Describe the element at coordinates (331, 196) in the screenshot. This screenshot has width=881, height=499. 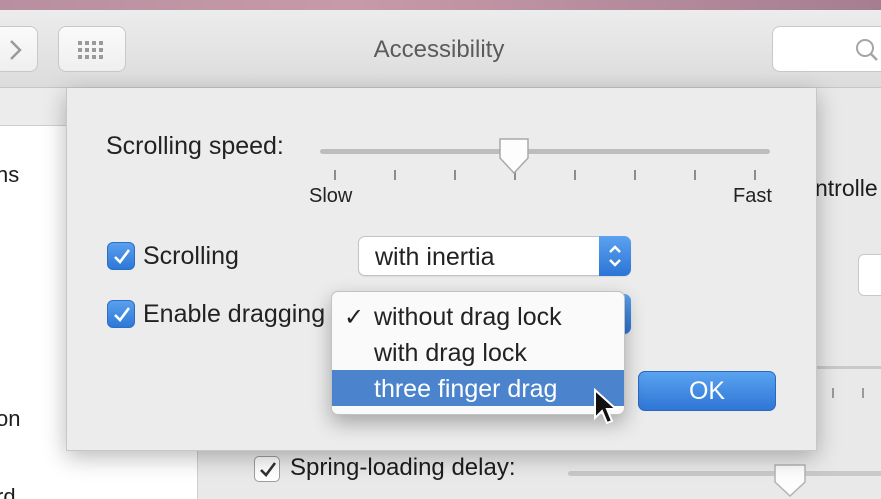
I see `slow-label: Slow` at that location.